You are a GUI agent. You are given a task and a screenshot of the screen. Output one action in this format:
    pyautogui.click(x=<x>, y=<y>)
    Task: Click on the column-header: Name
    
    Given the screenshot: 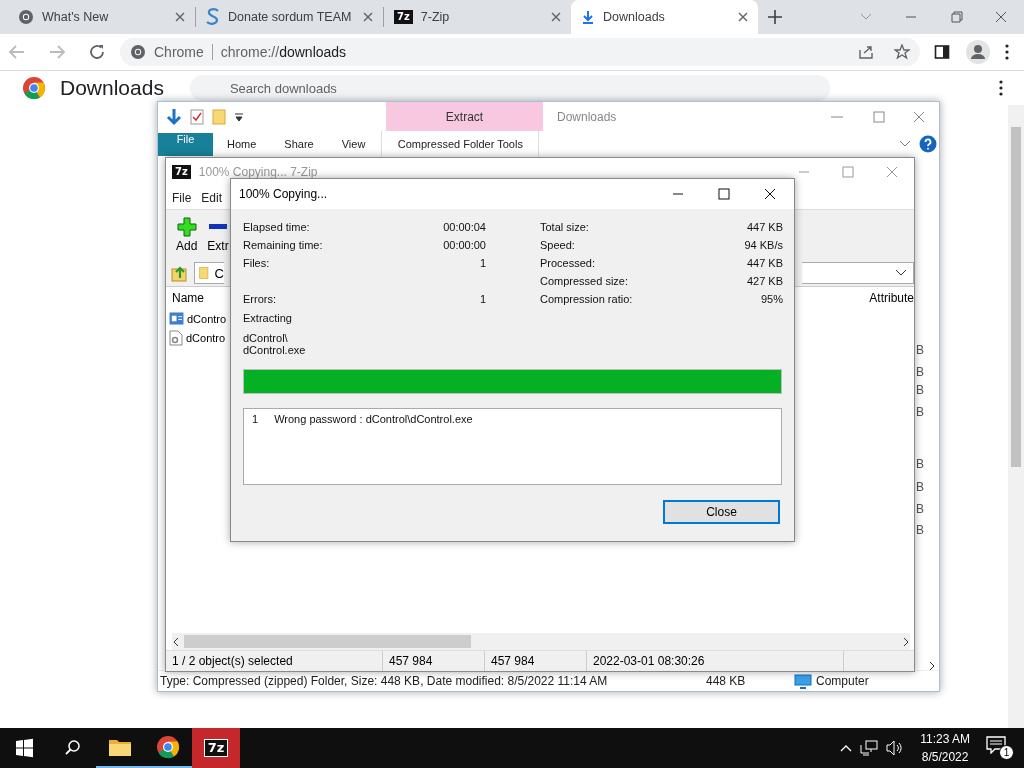 What is the action you would take?
    pyautogui.click(x=188, y=298)
    